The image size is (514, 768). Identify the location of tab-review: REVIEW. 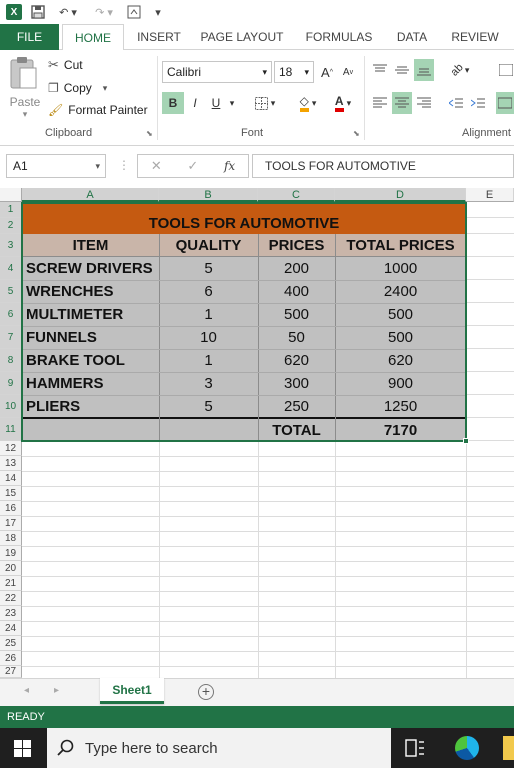
(475, 37).